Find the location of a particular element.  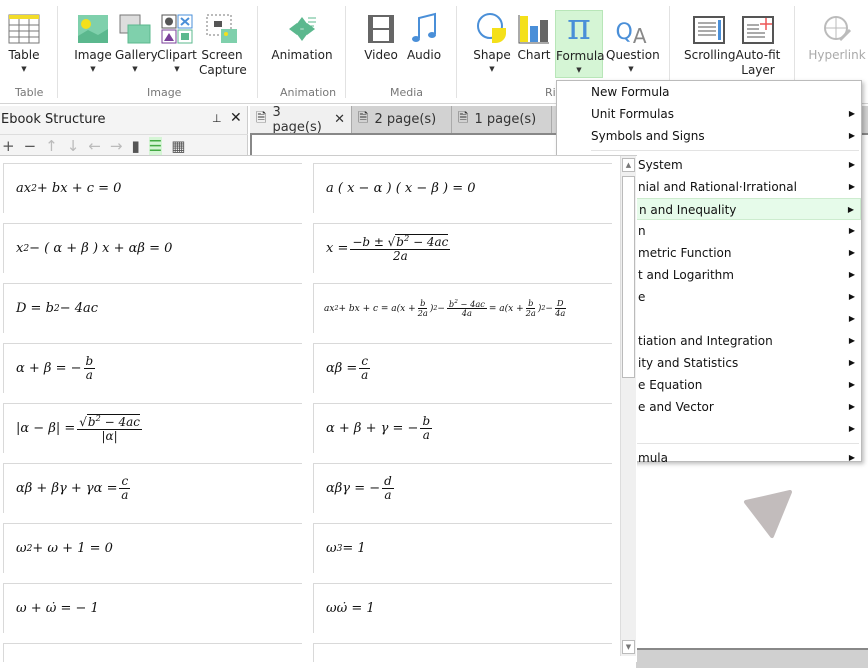

group-label-image: Image is located at coordinates (164, 92).